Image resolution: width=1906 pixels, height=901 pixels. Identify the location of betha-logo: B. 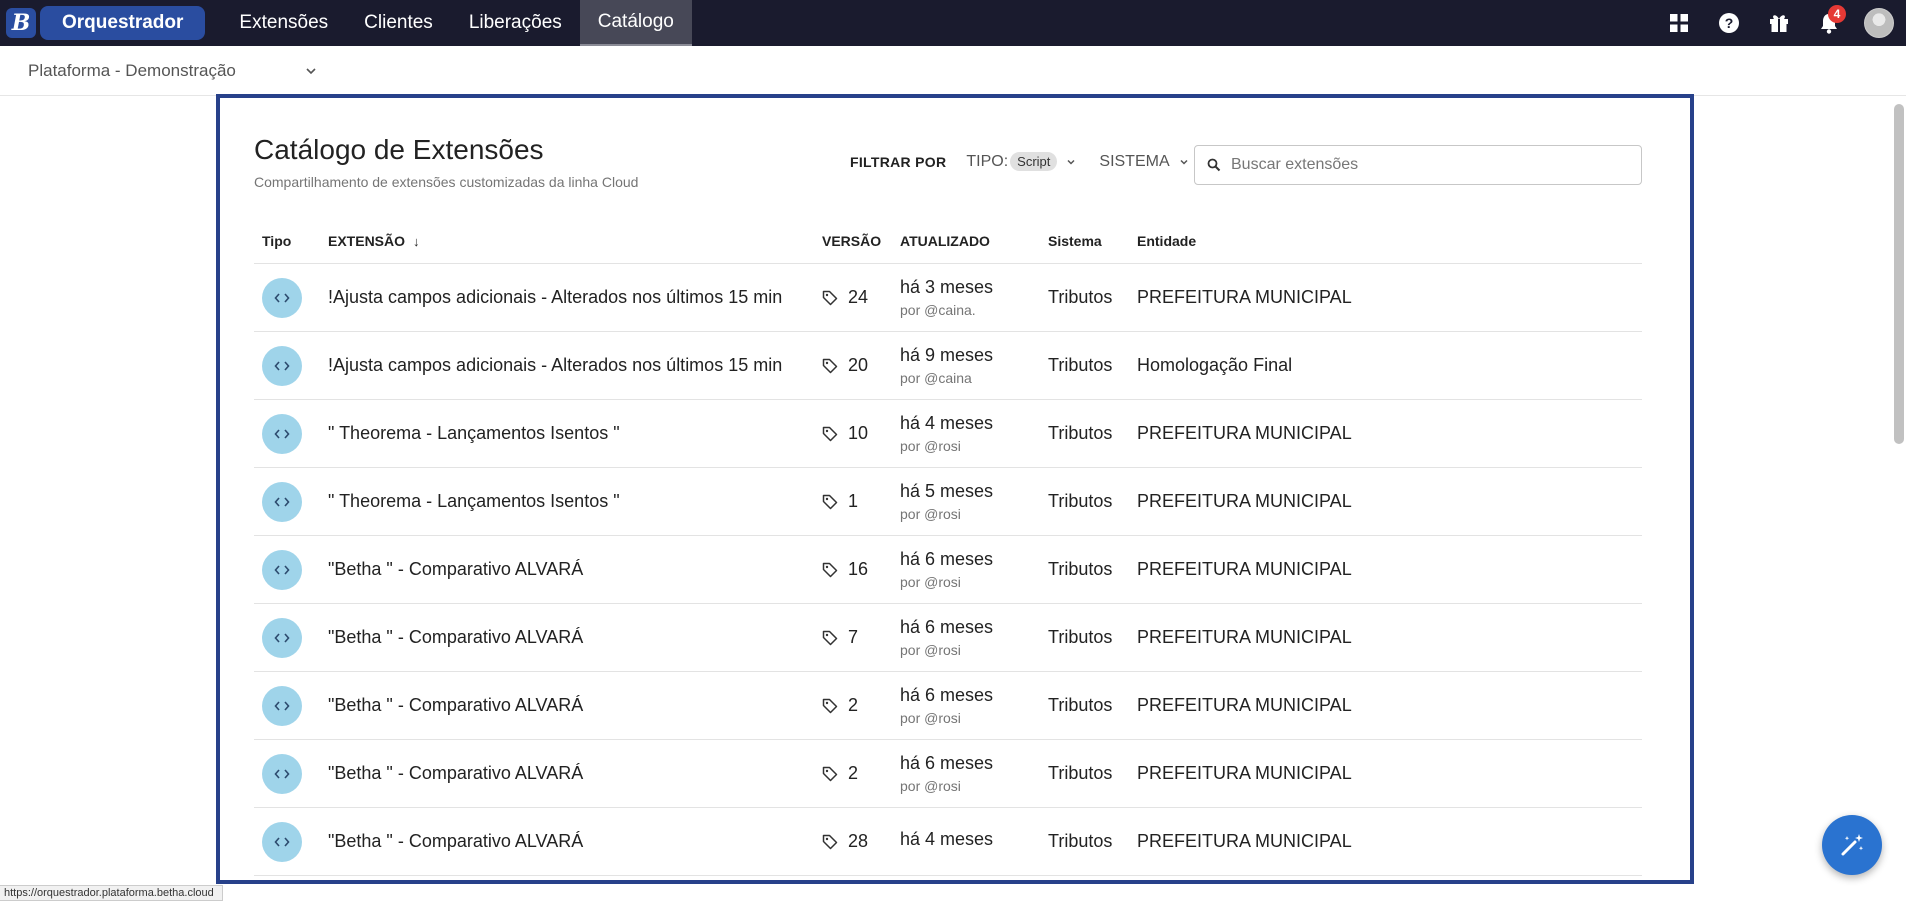
(21, 23).